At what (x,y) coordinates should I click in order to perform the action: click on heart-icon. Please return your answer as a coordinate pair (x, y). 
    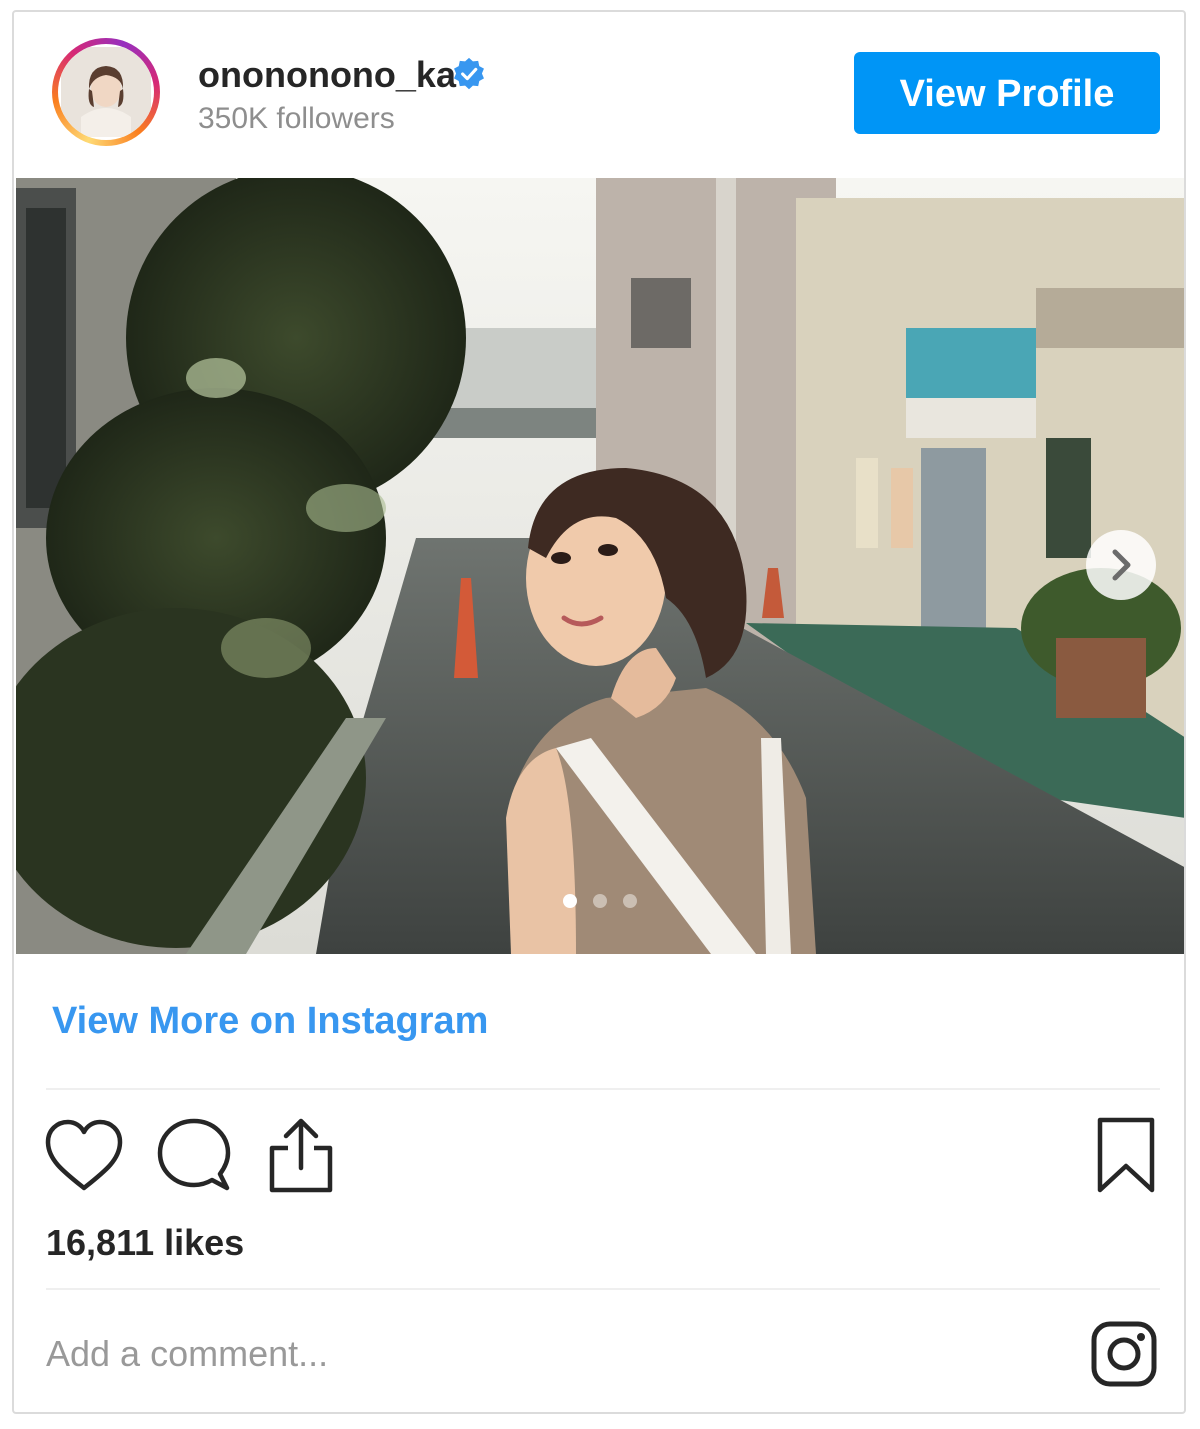
    Looking at the image, I should click on (84, 1156).